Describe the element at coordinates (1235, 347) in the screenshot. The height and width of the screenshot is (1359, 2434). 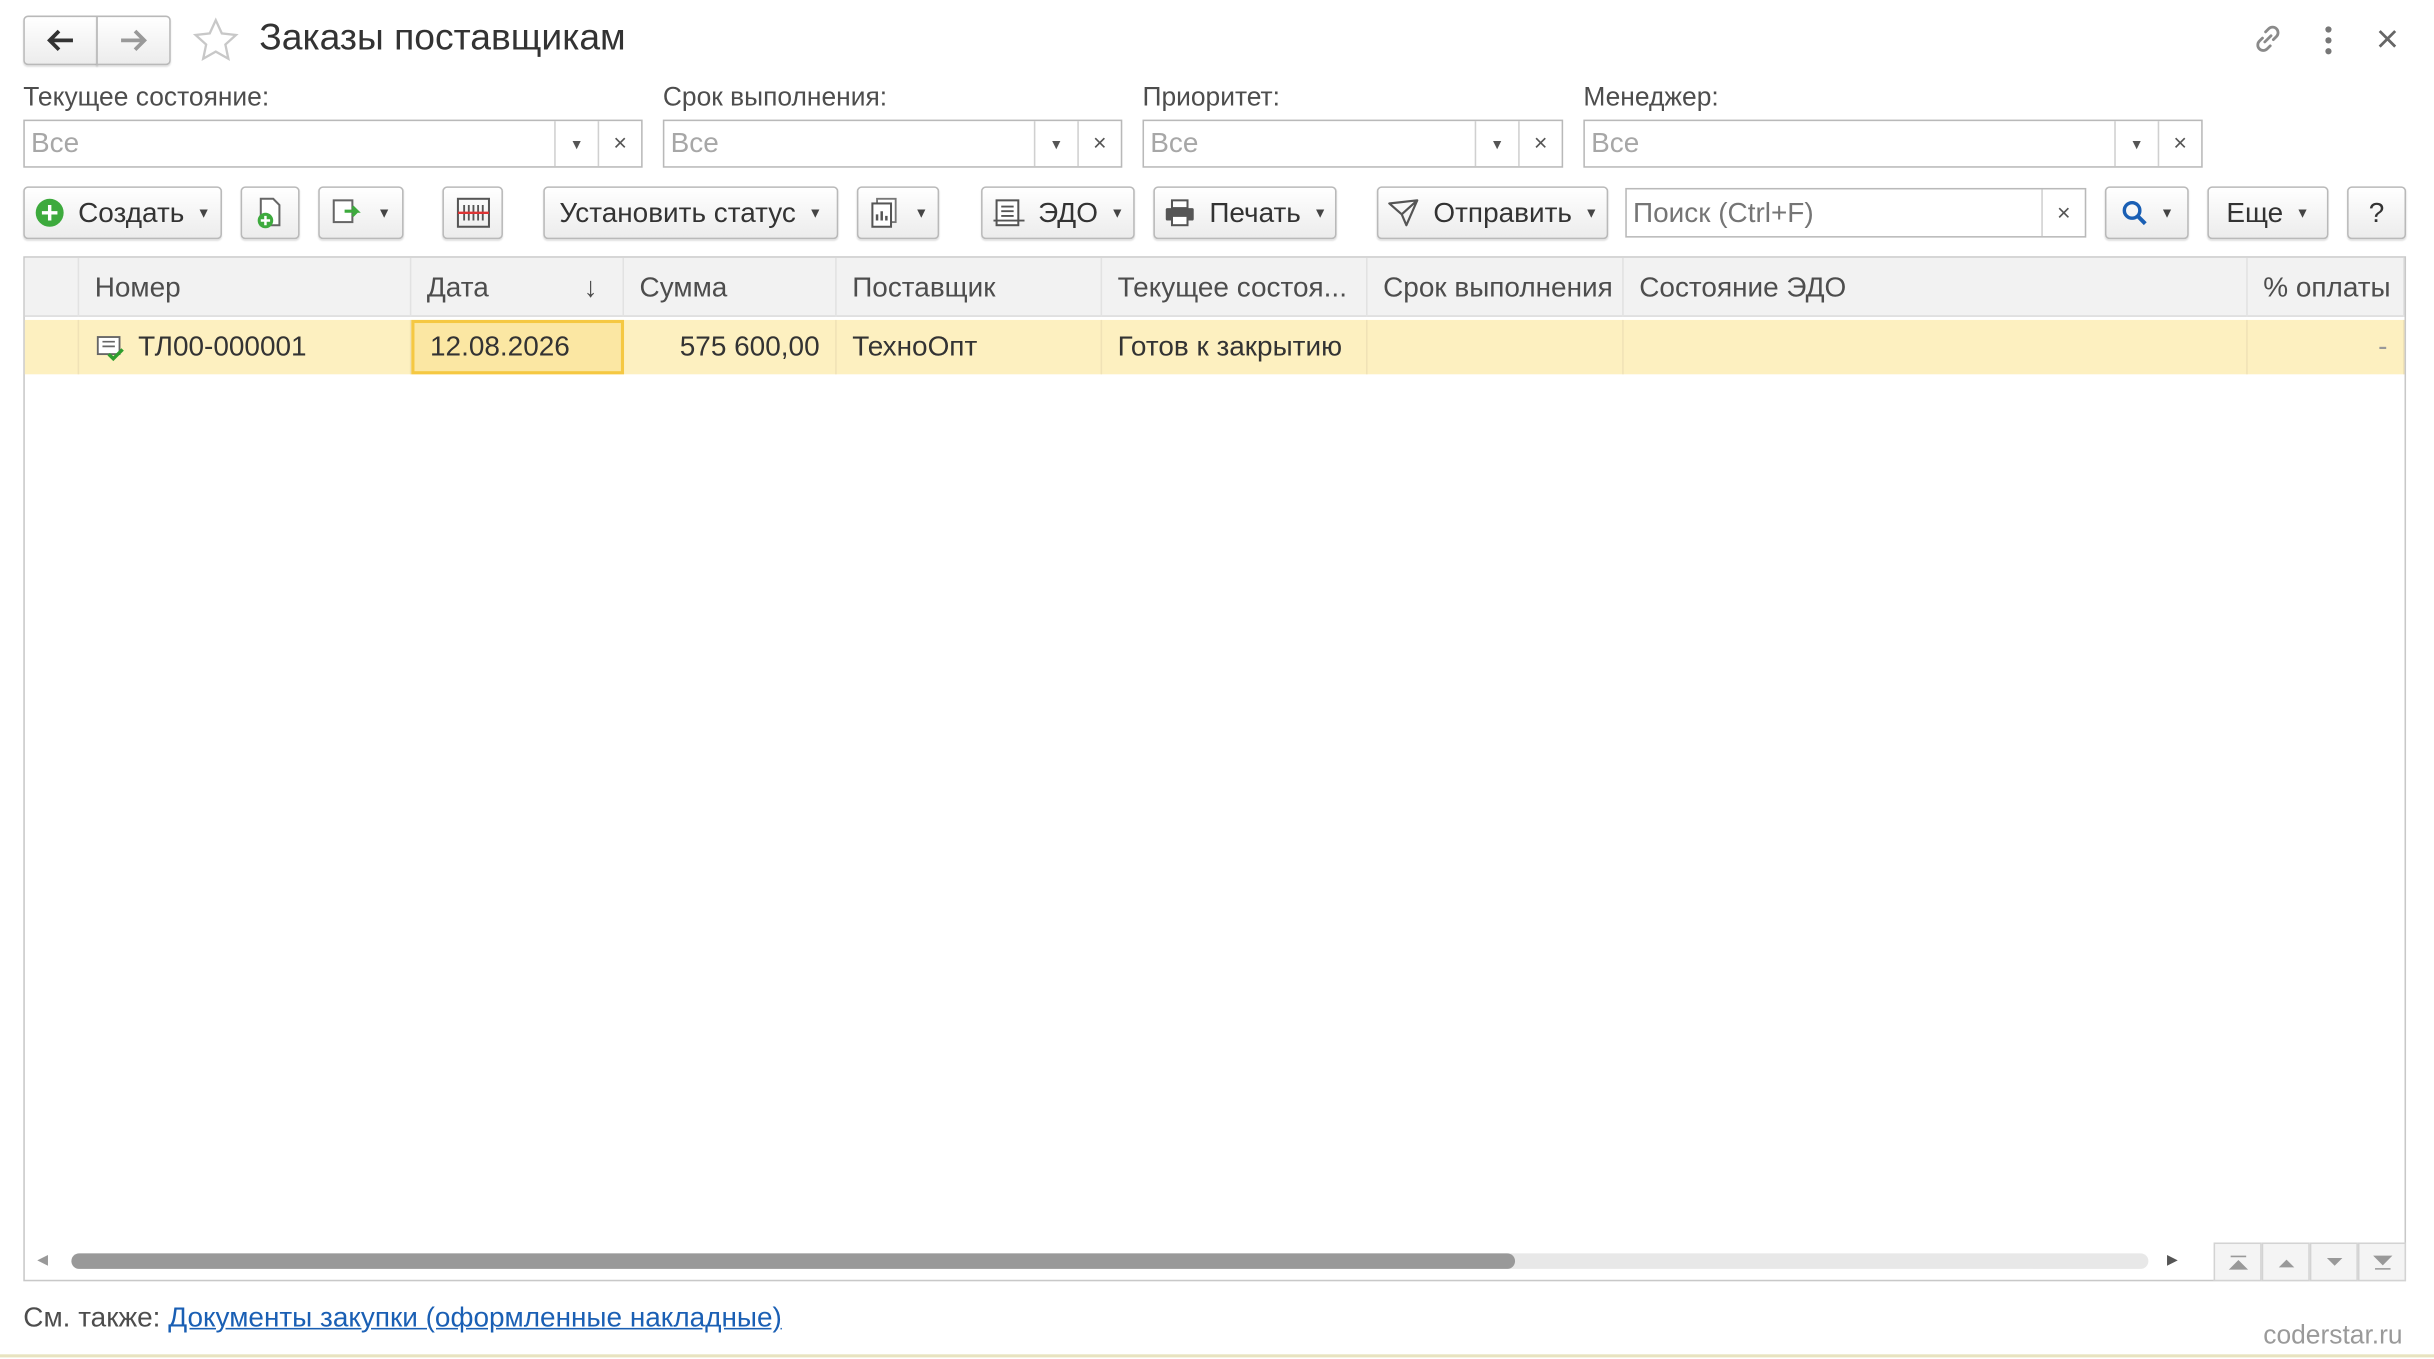
I see `cell-state: Готов к закрытию` at that location.